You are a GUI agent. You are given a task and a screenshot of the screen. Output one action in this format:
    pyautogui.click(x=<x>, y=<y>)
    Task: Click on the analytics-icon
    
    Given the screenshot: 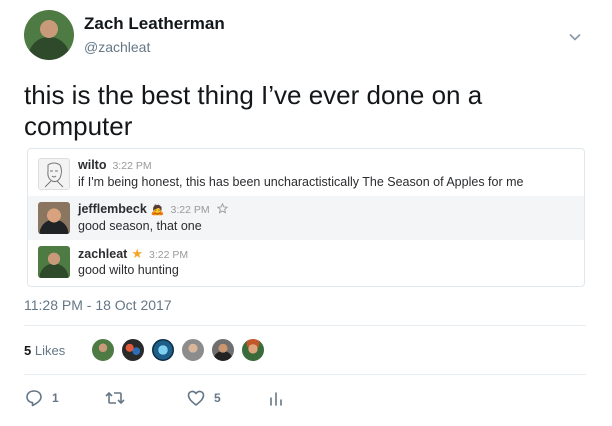 What is the action you would take?
    pyautogui.click(x=276, y=399)
    